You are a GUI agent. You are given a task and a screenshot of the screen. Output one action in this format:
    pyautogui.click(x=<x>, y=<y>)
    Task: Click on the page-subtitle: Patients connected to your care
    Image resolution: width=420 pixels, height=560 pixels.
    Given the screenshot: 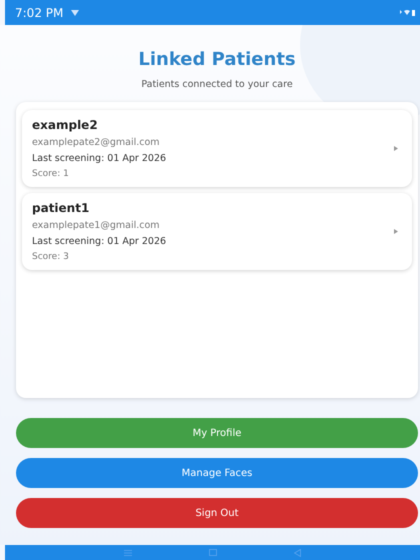 What is the action you would take?
    pyautogui.click(x=217, y=84)
    